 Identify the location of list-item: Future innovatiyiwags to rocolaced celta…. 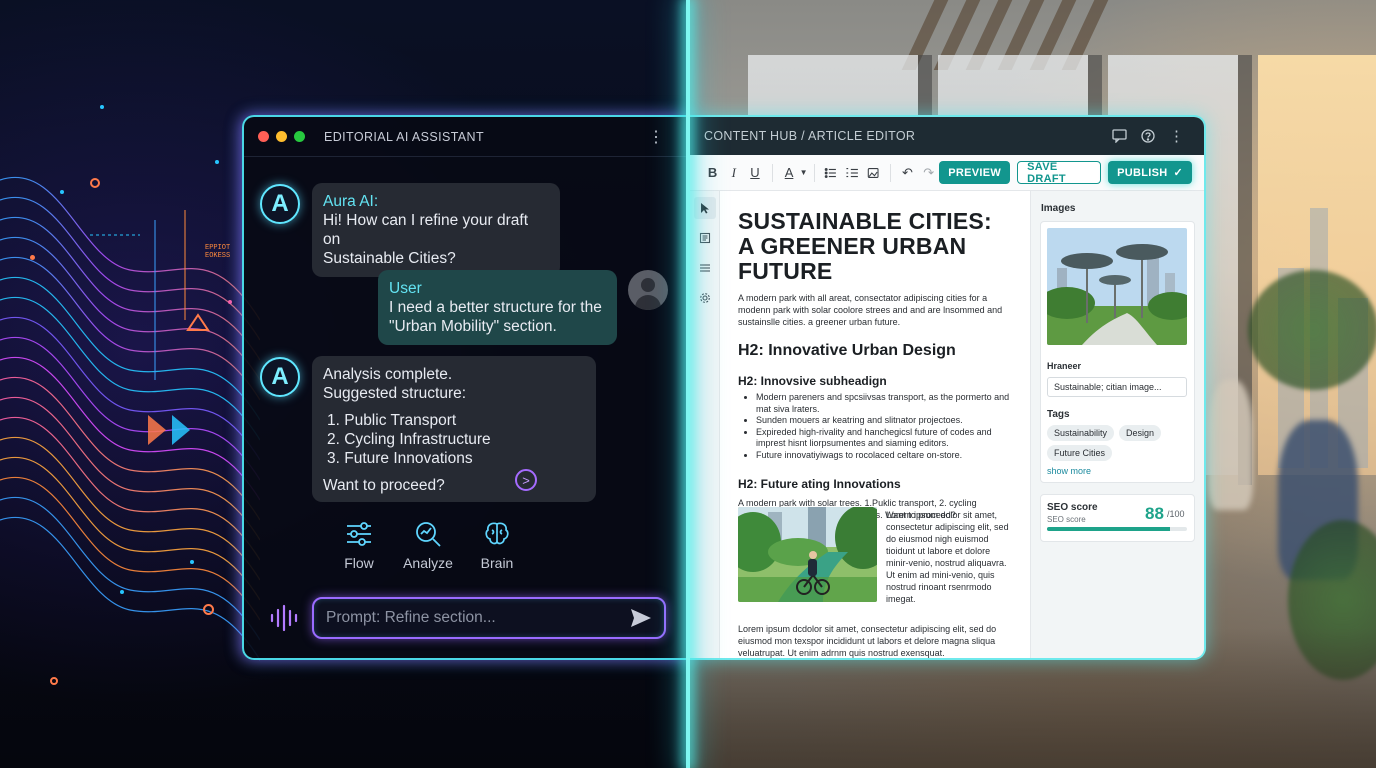
(887, 456).